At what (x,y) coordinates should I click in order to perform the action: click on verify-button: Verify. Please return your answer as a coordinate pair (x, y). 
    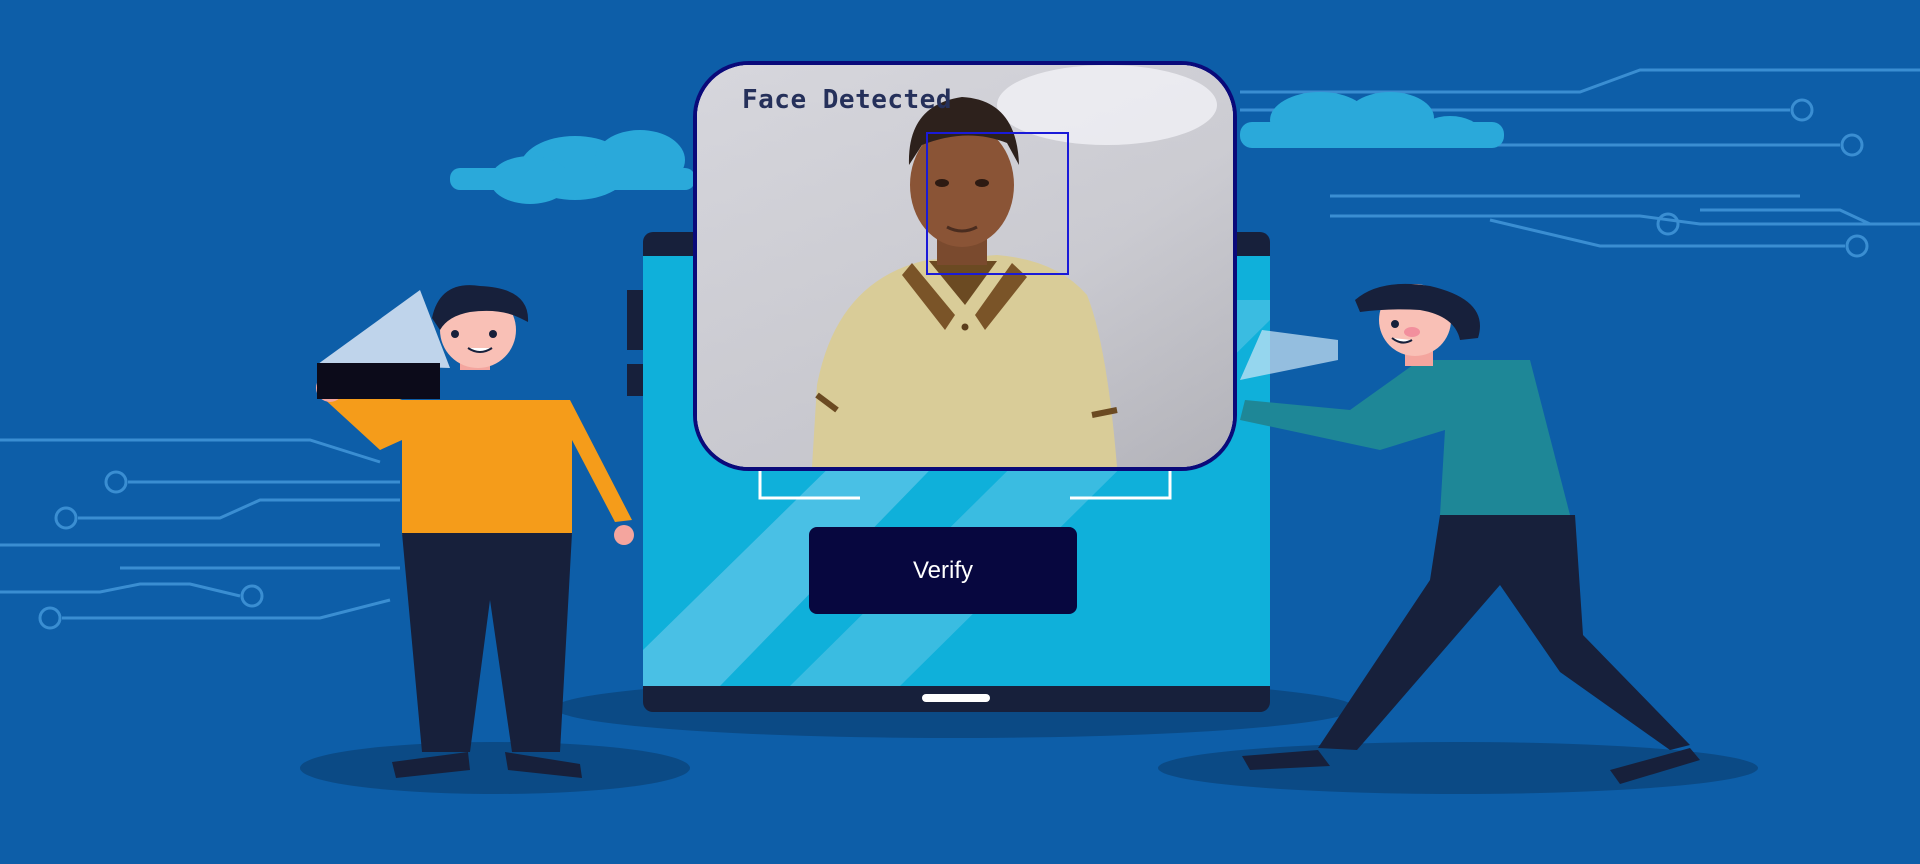
    Looking at the image, I should click on (943, 570).